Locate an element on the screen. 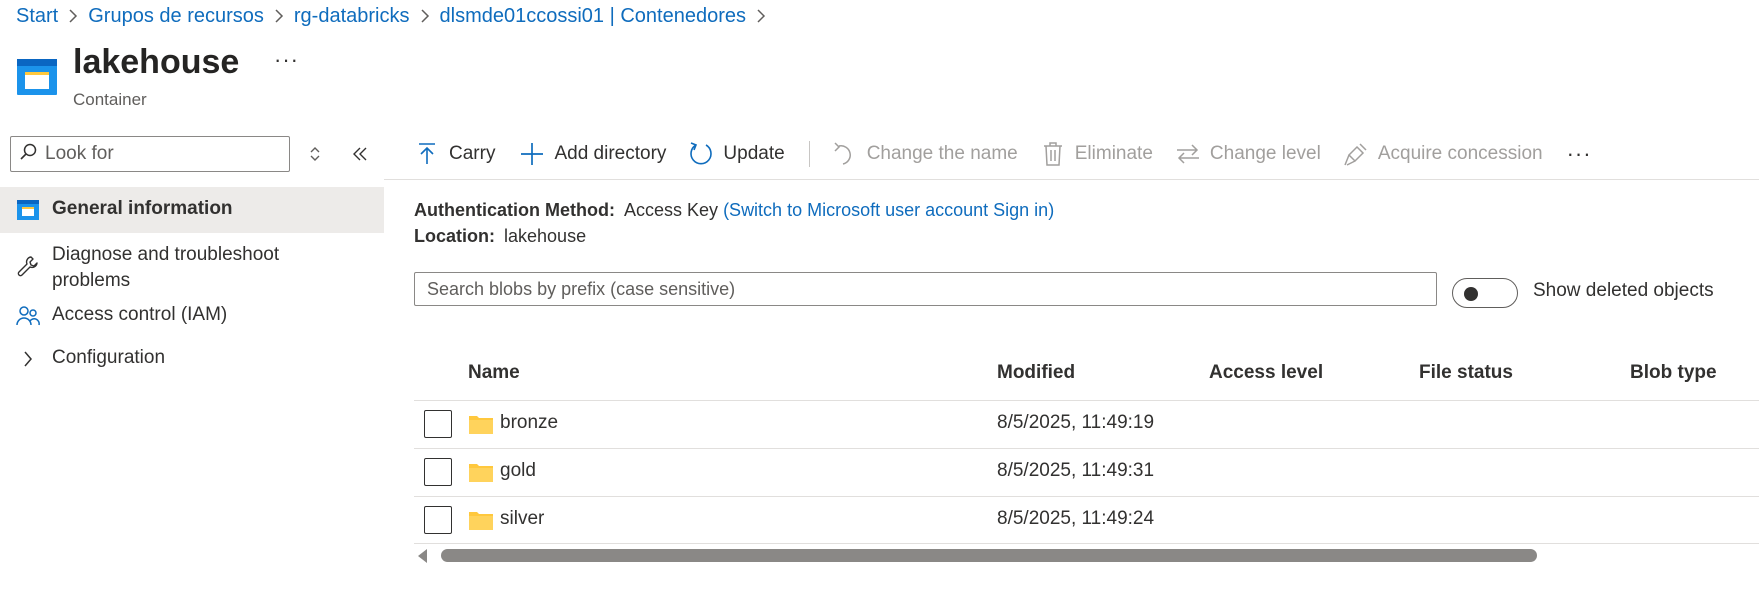 Image resolution: width=1759 pixels, height=592 pixels. upload-button: Carry is located at coordinates (454, 154).